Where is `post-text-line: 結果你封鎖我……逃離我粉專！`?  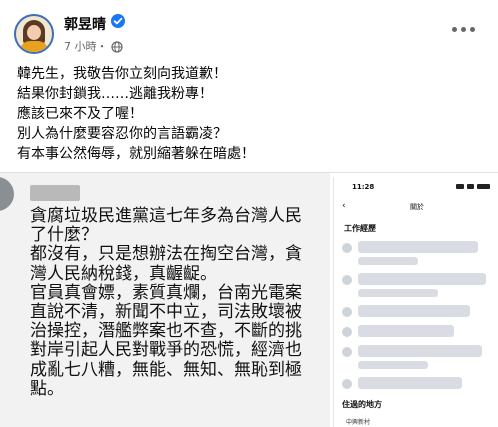
post-text-line: 結果你封鎖我……逃離我粉專！ is located at coordinates (115, 94).